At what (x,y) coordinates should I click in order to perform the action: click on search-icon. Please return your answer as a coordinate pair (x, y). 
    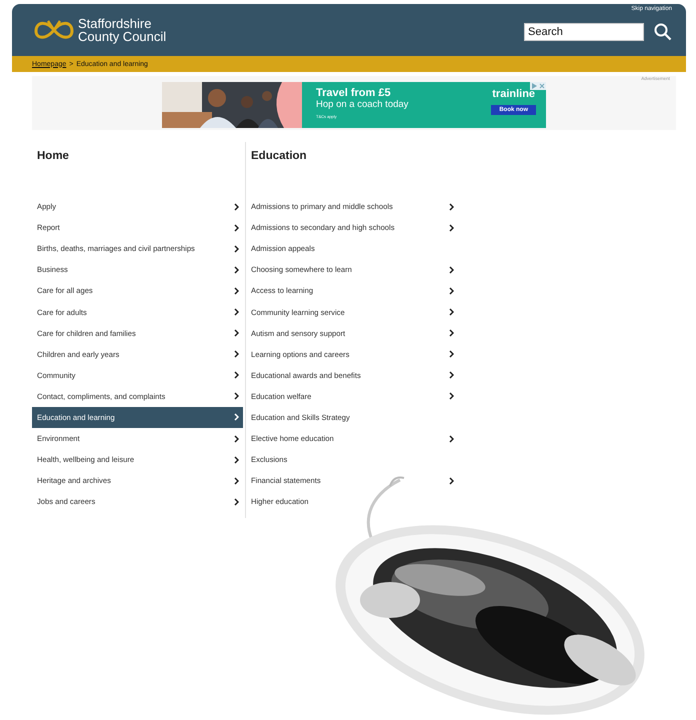
    Looking at the image, I should click on (663, 32).